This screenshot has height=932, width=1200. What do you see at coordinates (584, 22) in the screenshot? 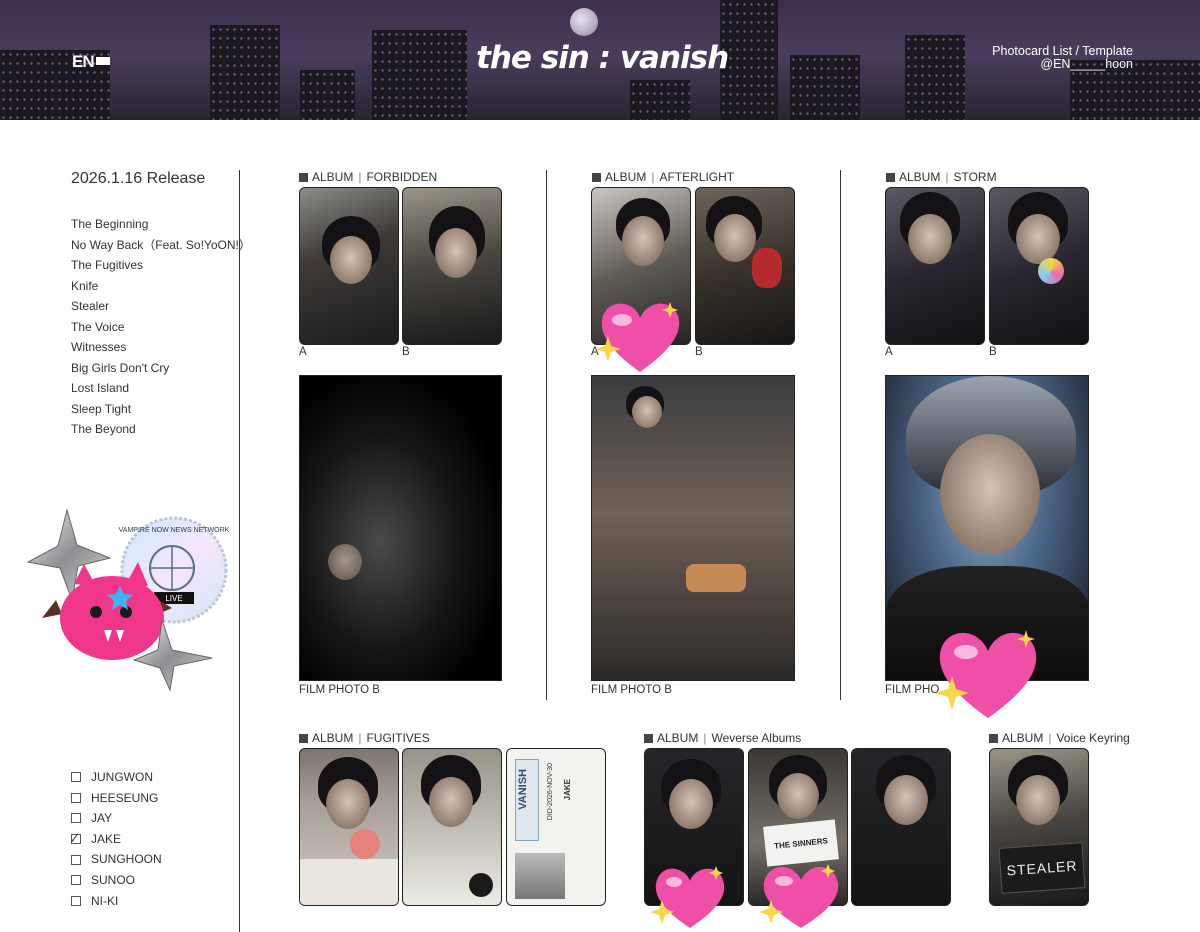
I see `moon` at bounding box center [584, 22].